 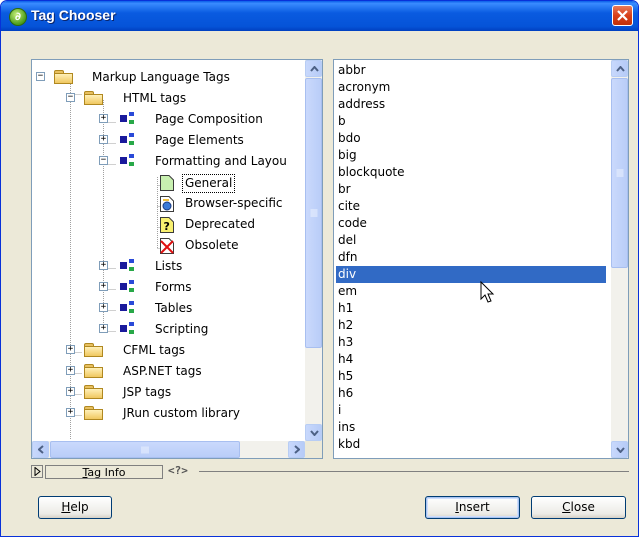 I want to click on folder-open-icon, so click(x=64, y=77).